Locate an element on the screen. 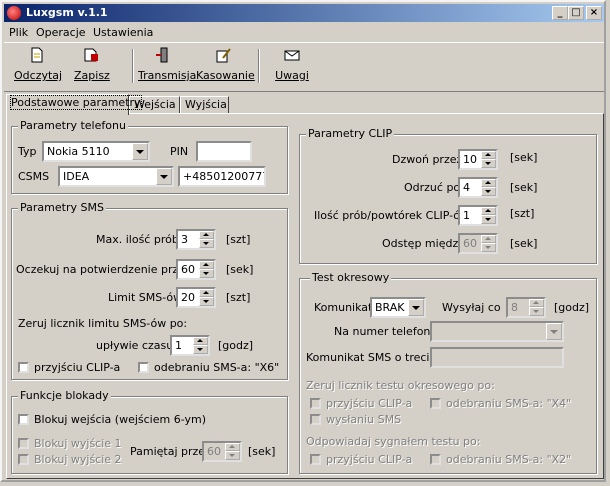  wait-spinner: 60 is located at coordinates (196, 269).